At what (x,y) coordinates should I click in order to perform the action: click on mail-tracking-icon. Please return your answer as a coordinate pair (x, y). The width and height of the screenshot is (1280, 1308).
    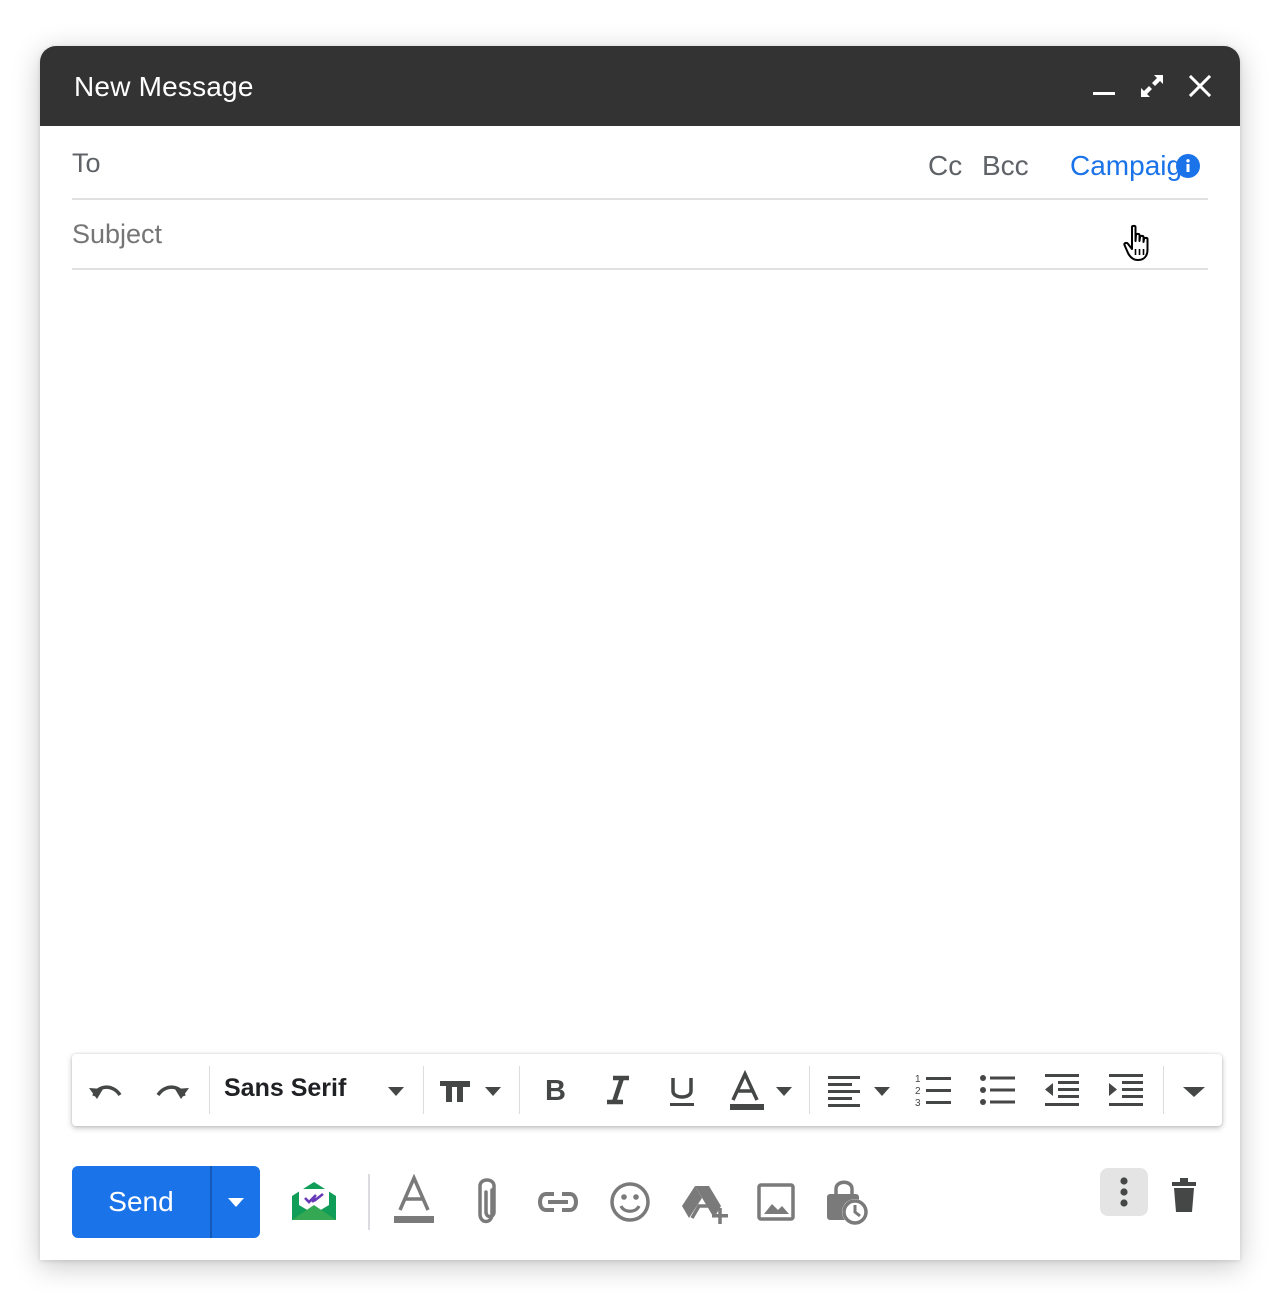
    Looking at the image, I should click on (314, 1202).